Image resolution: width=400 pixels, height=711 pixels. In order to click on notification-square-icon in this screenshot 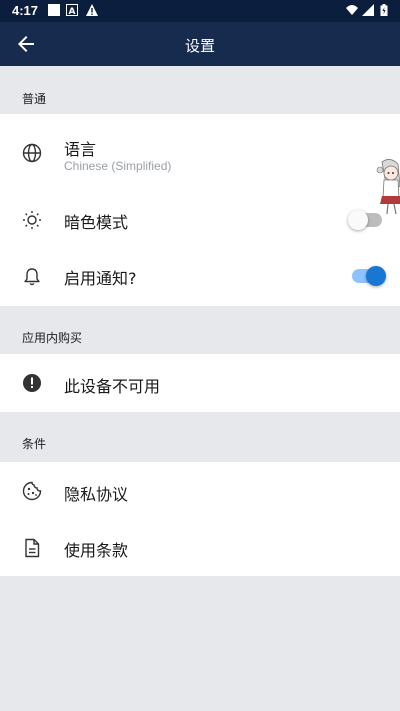, I will do `click(54, 10)`.